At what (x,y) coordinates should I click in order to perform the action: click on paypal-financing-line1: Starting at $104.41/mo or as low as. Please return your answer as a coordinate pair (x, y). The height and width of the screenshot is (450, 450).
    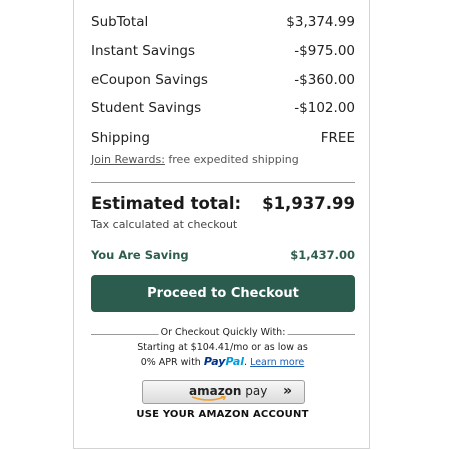
    Looking at the image, I should click on (222, 347).